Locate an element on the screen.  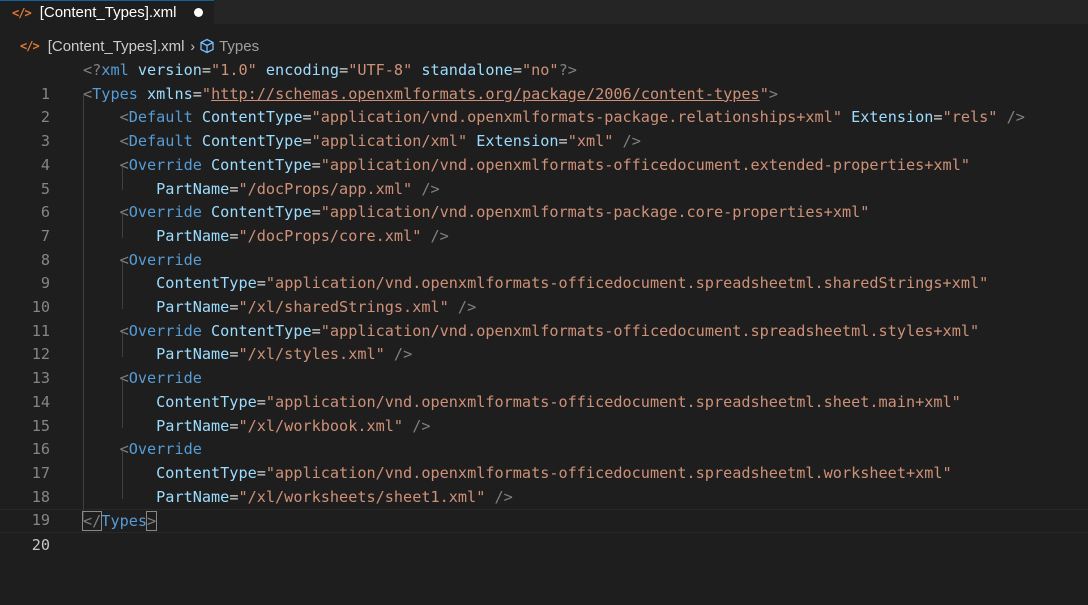
tab-content-types-xml: </> [Content_Types].xml is located at coordinates (107, 12).